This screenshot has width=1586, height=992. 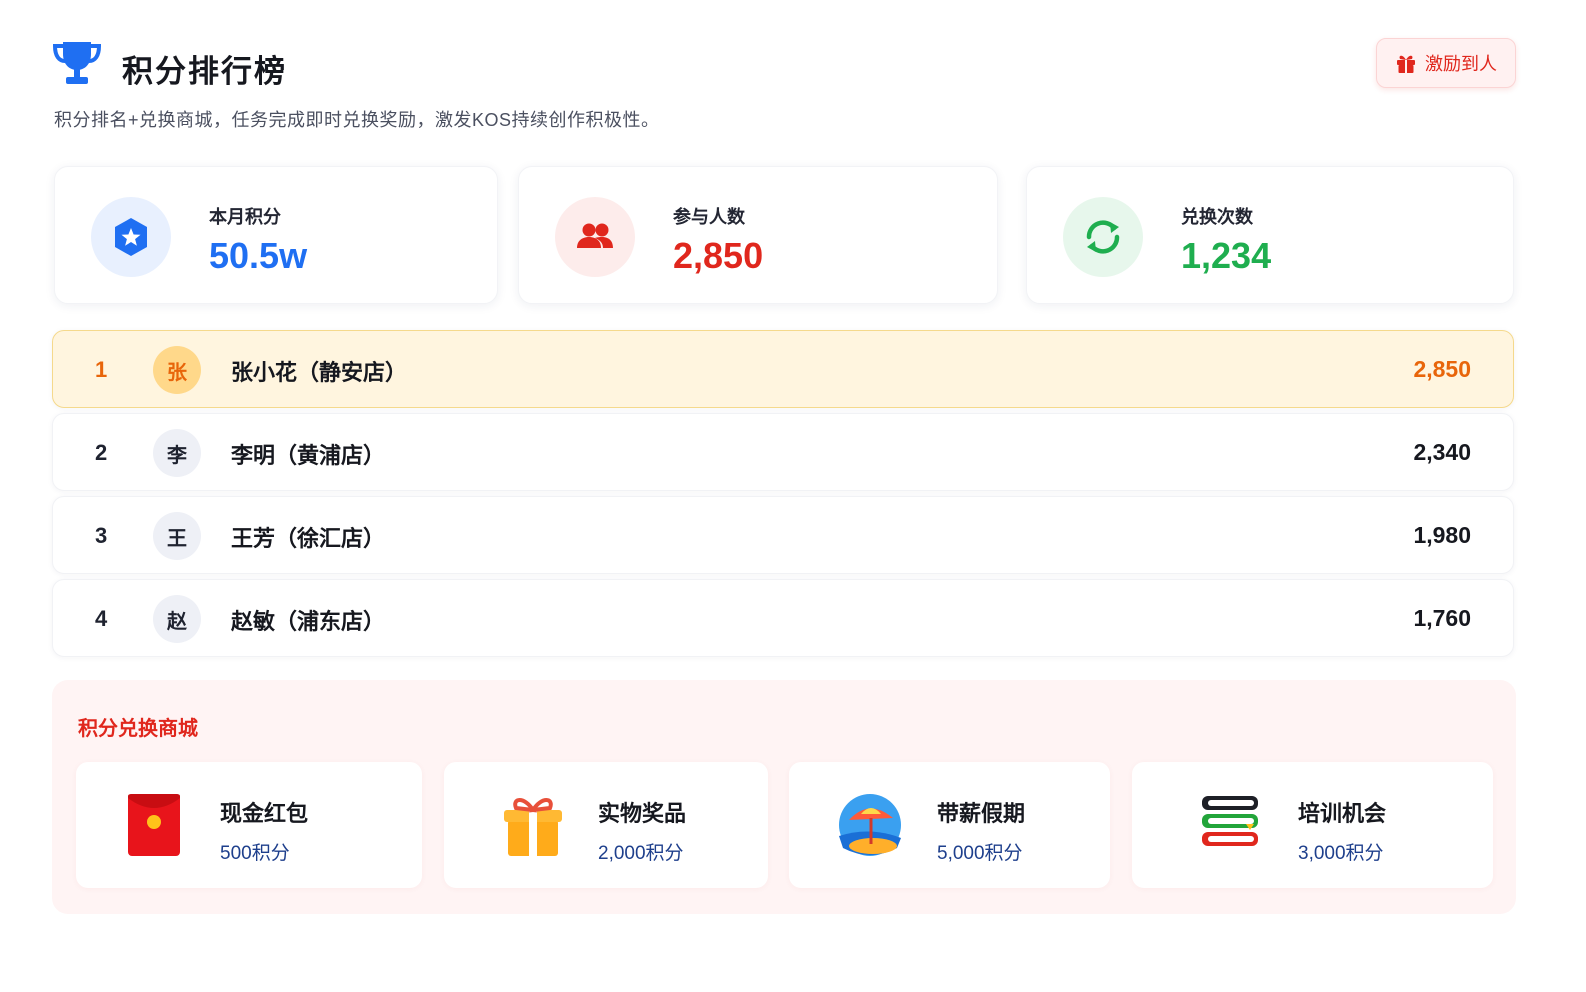 I want to click on stat-value: 1,234, so click(x=1226, y=255).